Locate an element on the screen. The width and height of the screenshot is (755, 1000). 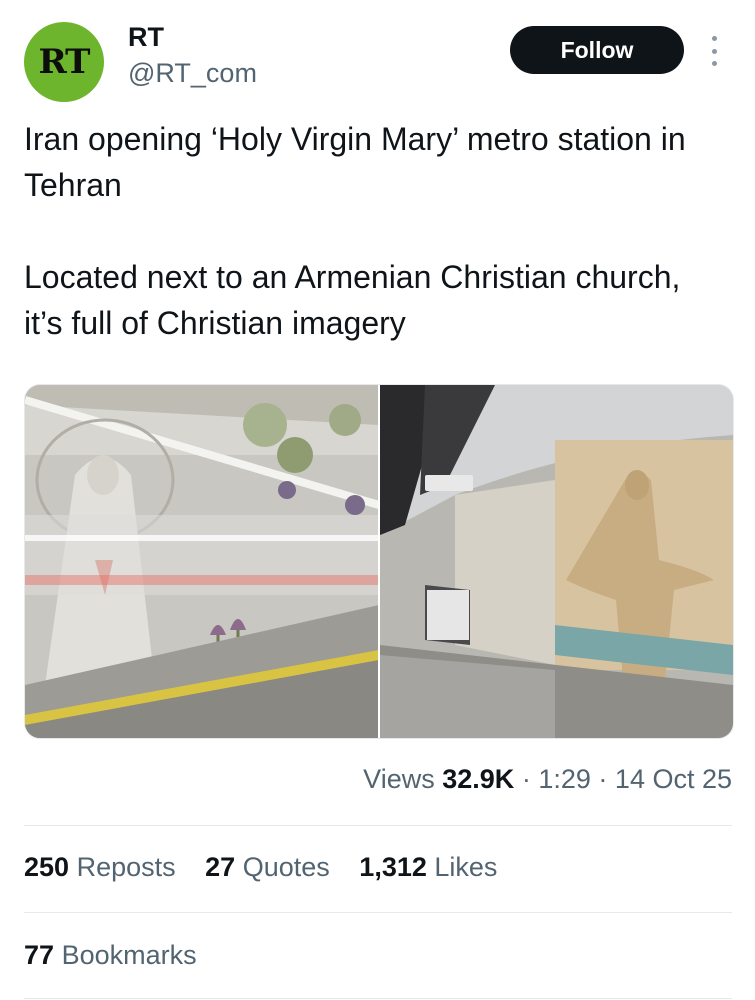
avatar-logo-text: RT is located at coordinates (64, 62).